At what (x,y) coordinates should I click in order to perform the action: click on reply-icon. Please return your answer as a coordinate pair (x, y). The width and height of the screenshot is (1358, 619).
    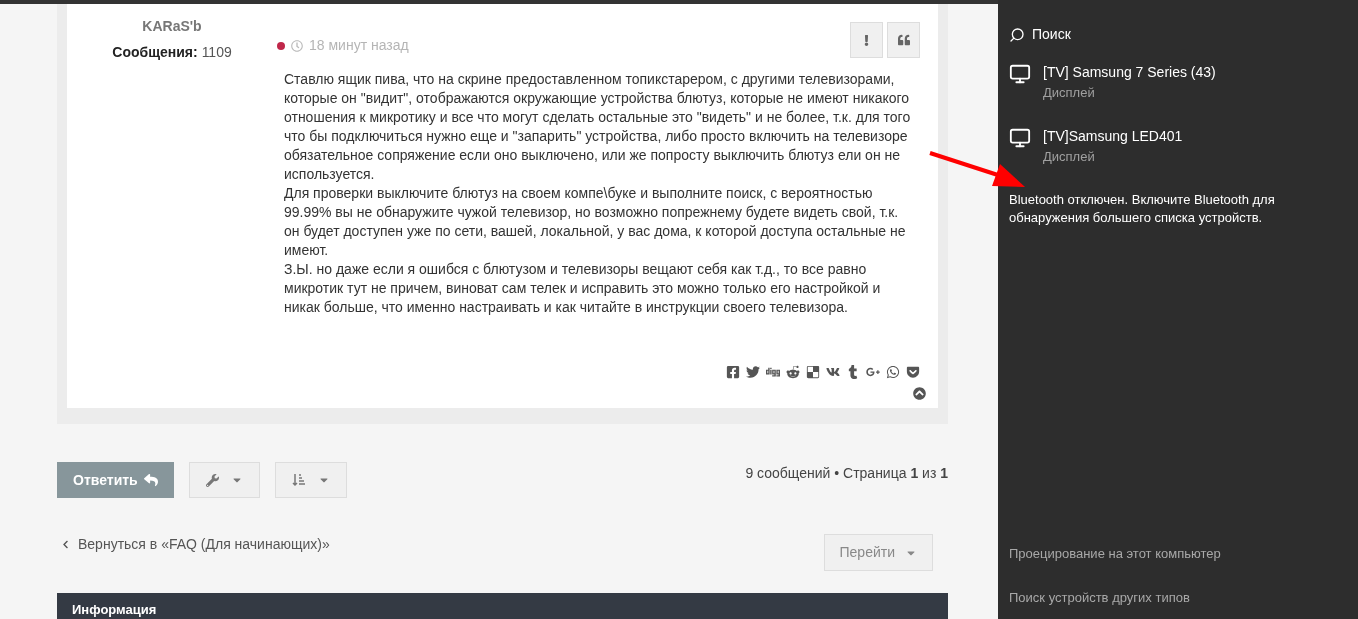
    Looking at the image, I should click on (150, 480).